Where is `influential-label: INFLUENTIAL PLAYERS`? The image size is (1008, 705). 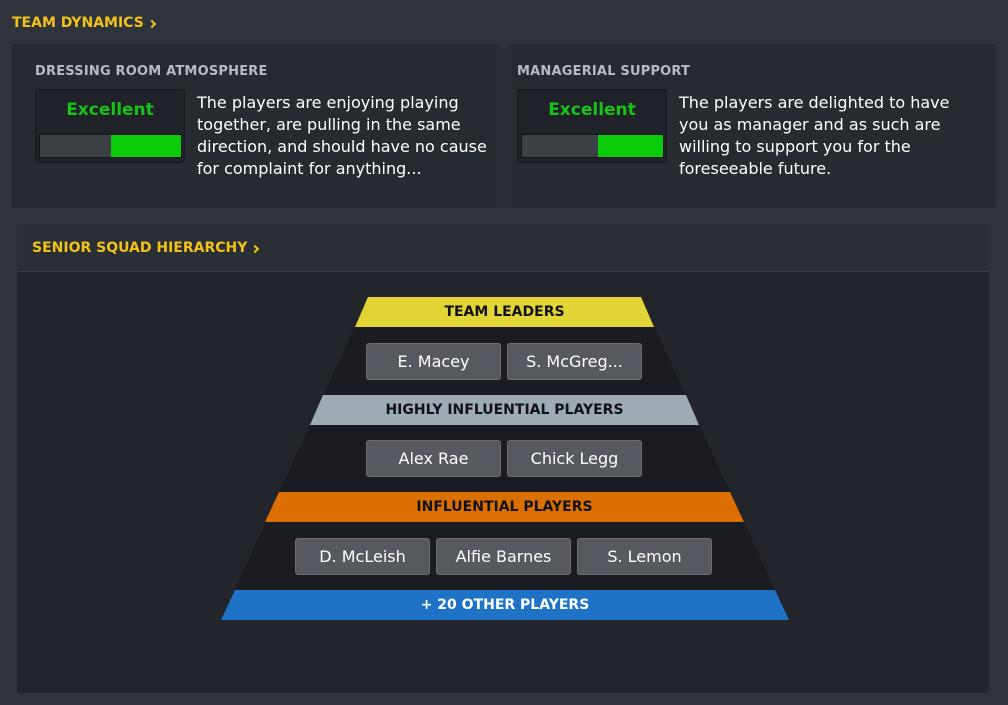
influential-label: INFLUENTIAL PLAYERS is located at coordinates (504, 507).